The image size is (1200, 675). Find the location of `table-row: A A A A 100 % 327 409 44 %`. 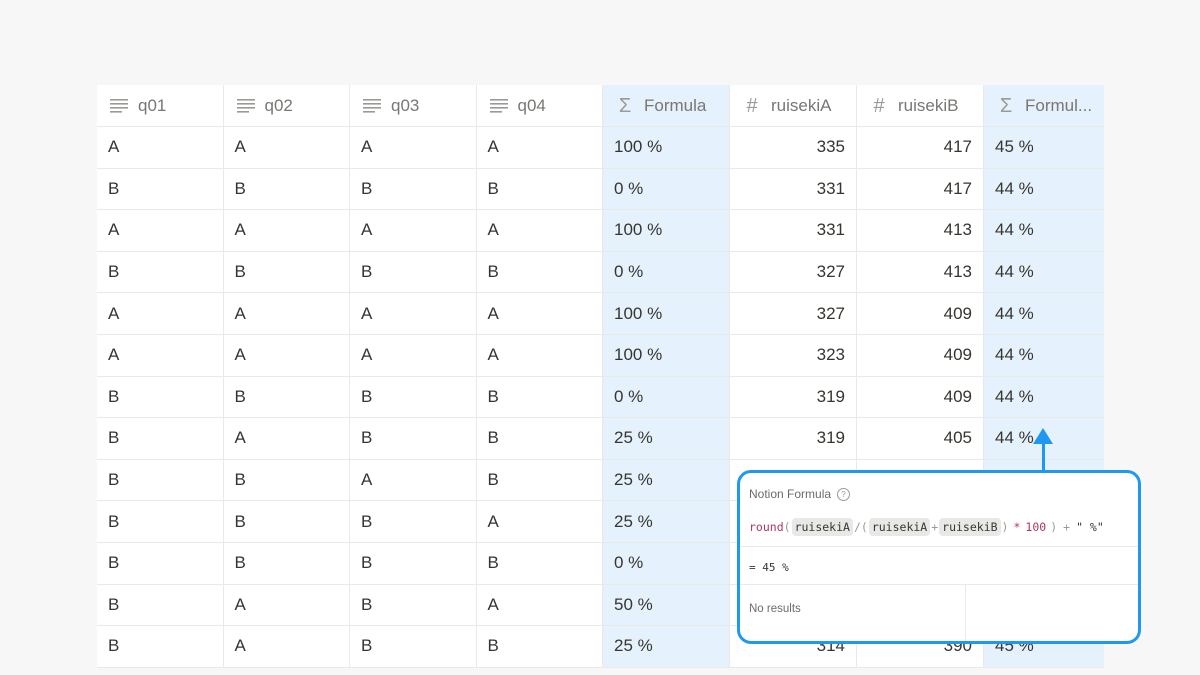

table-row: A A A A 100 % 327 409 44 % is located at coordinates (600, 314).